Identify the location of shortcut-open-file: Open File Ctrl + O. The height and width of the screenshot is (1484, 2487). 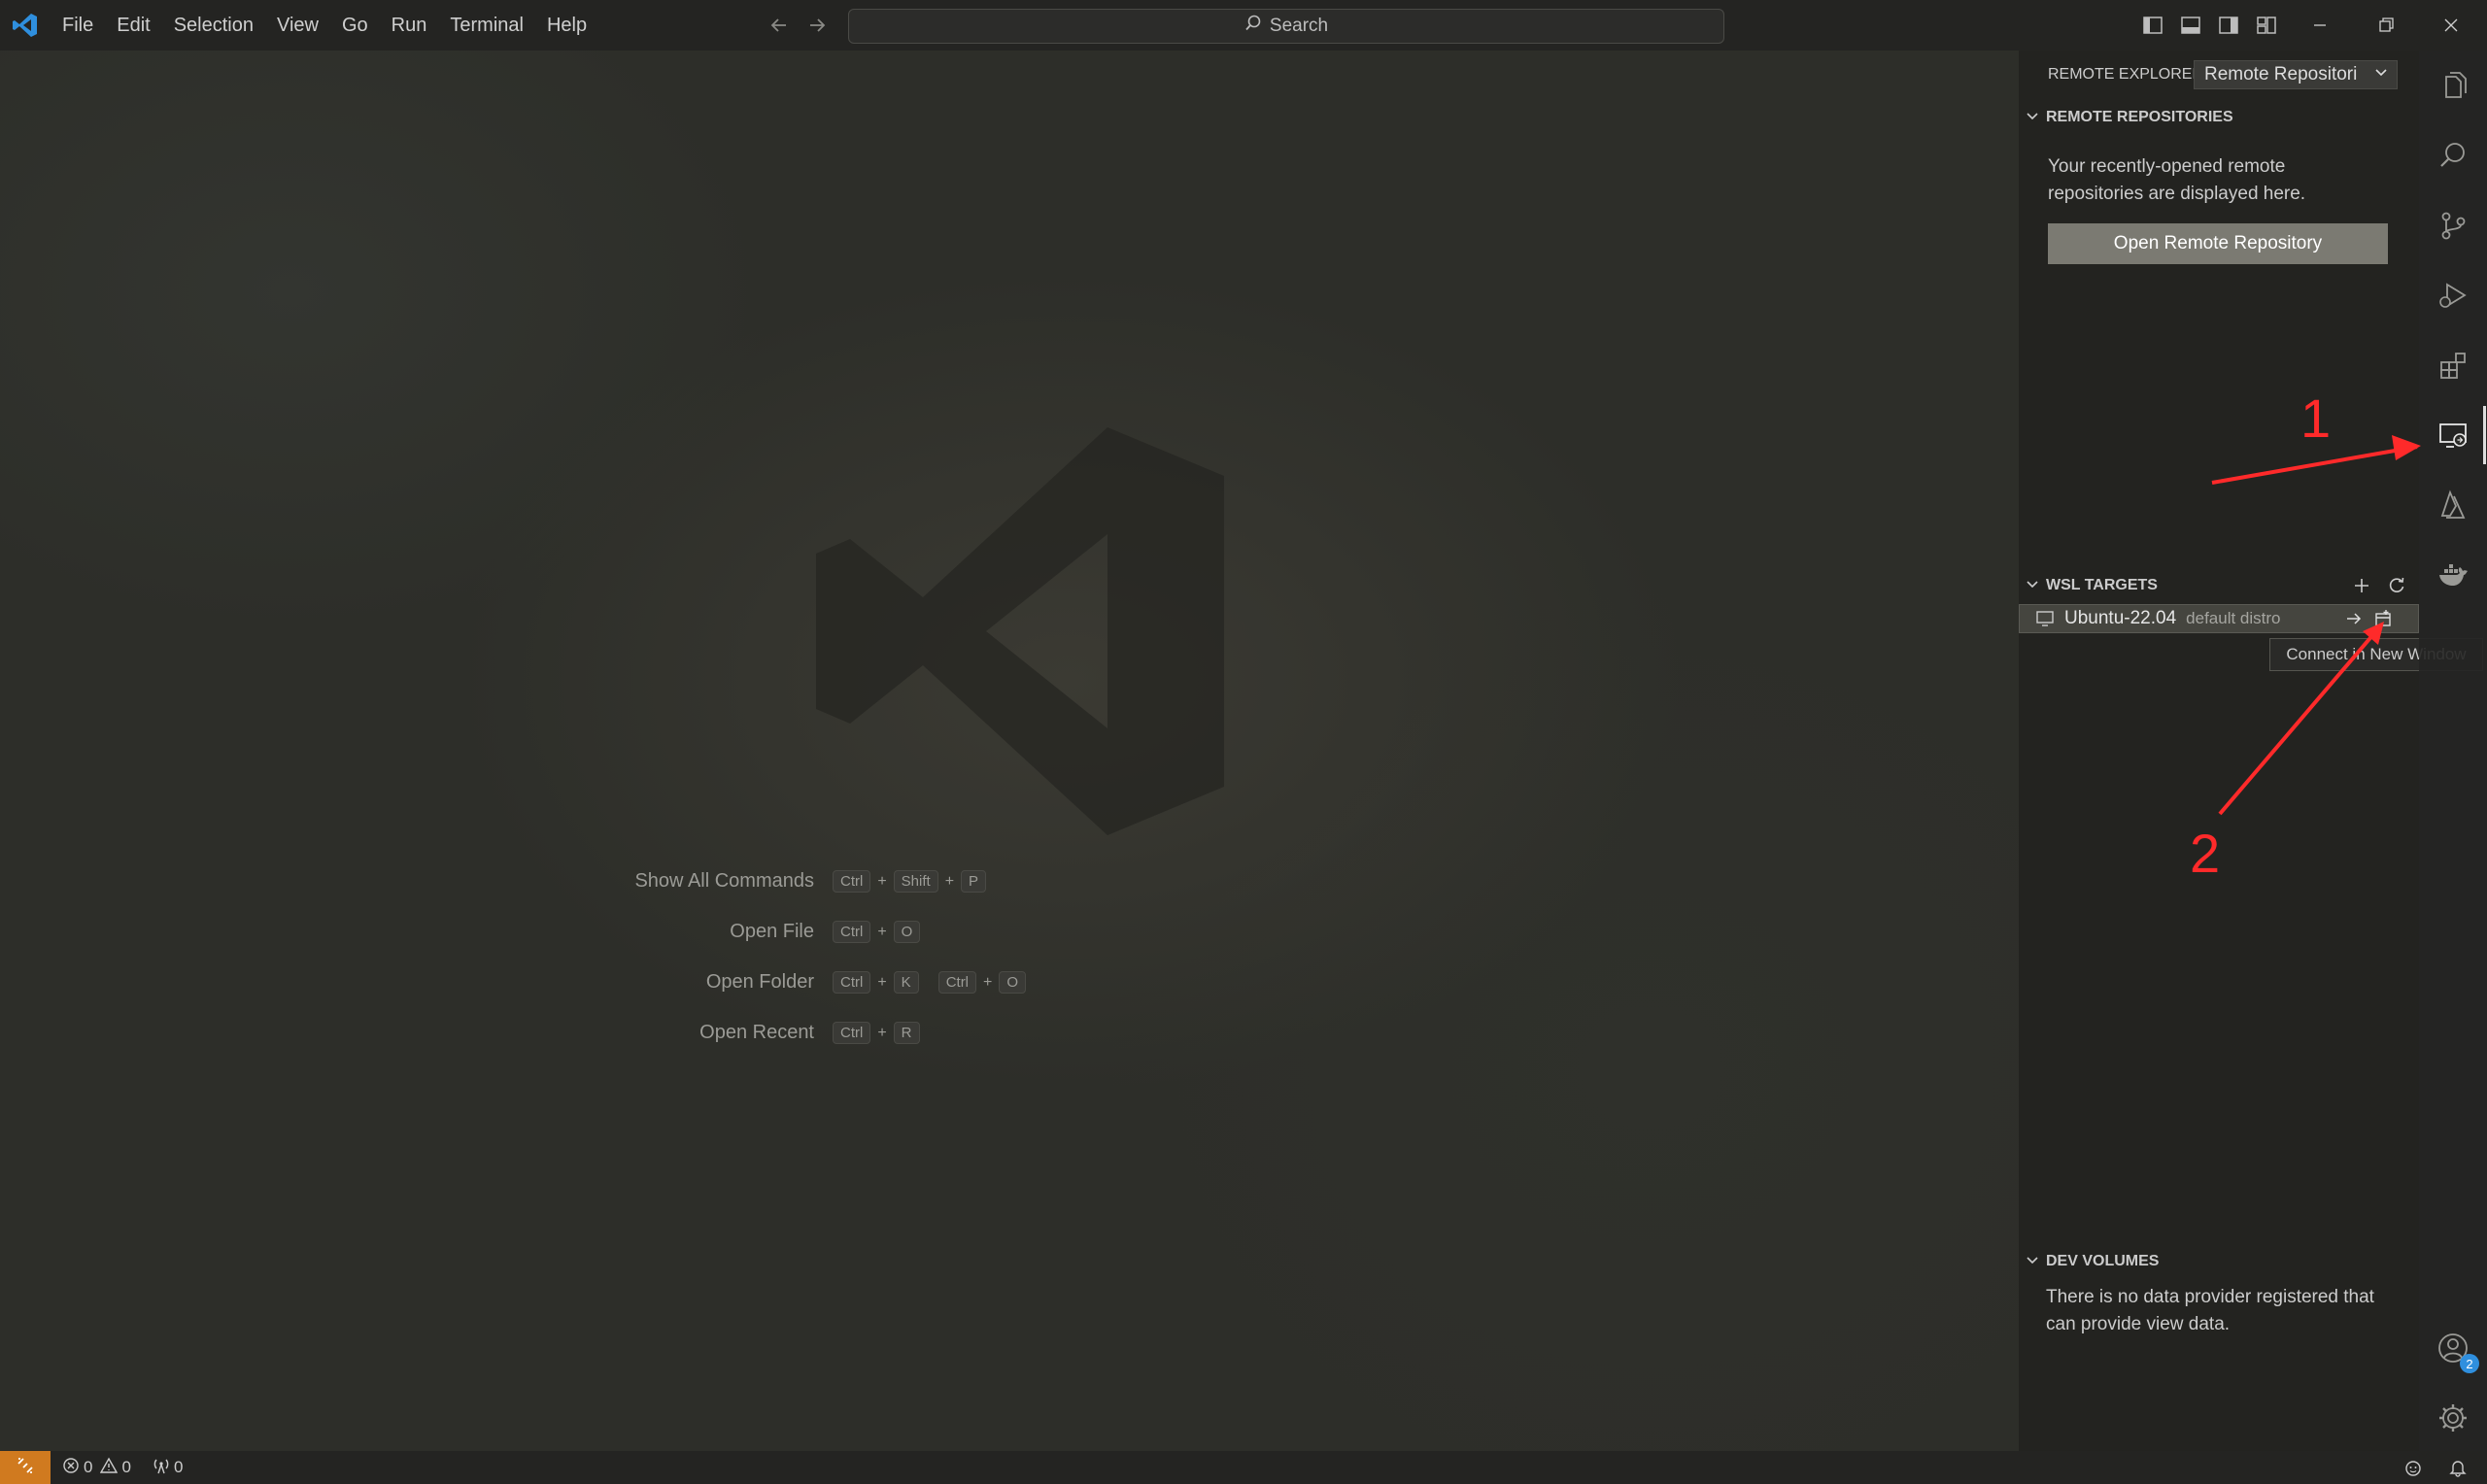
(771, 932).